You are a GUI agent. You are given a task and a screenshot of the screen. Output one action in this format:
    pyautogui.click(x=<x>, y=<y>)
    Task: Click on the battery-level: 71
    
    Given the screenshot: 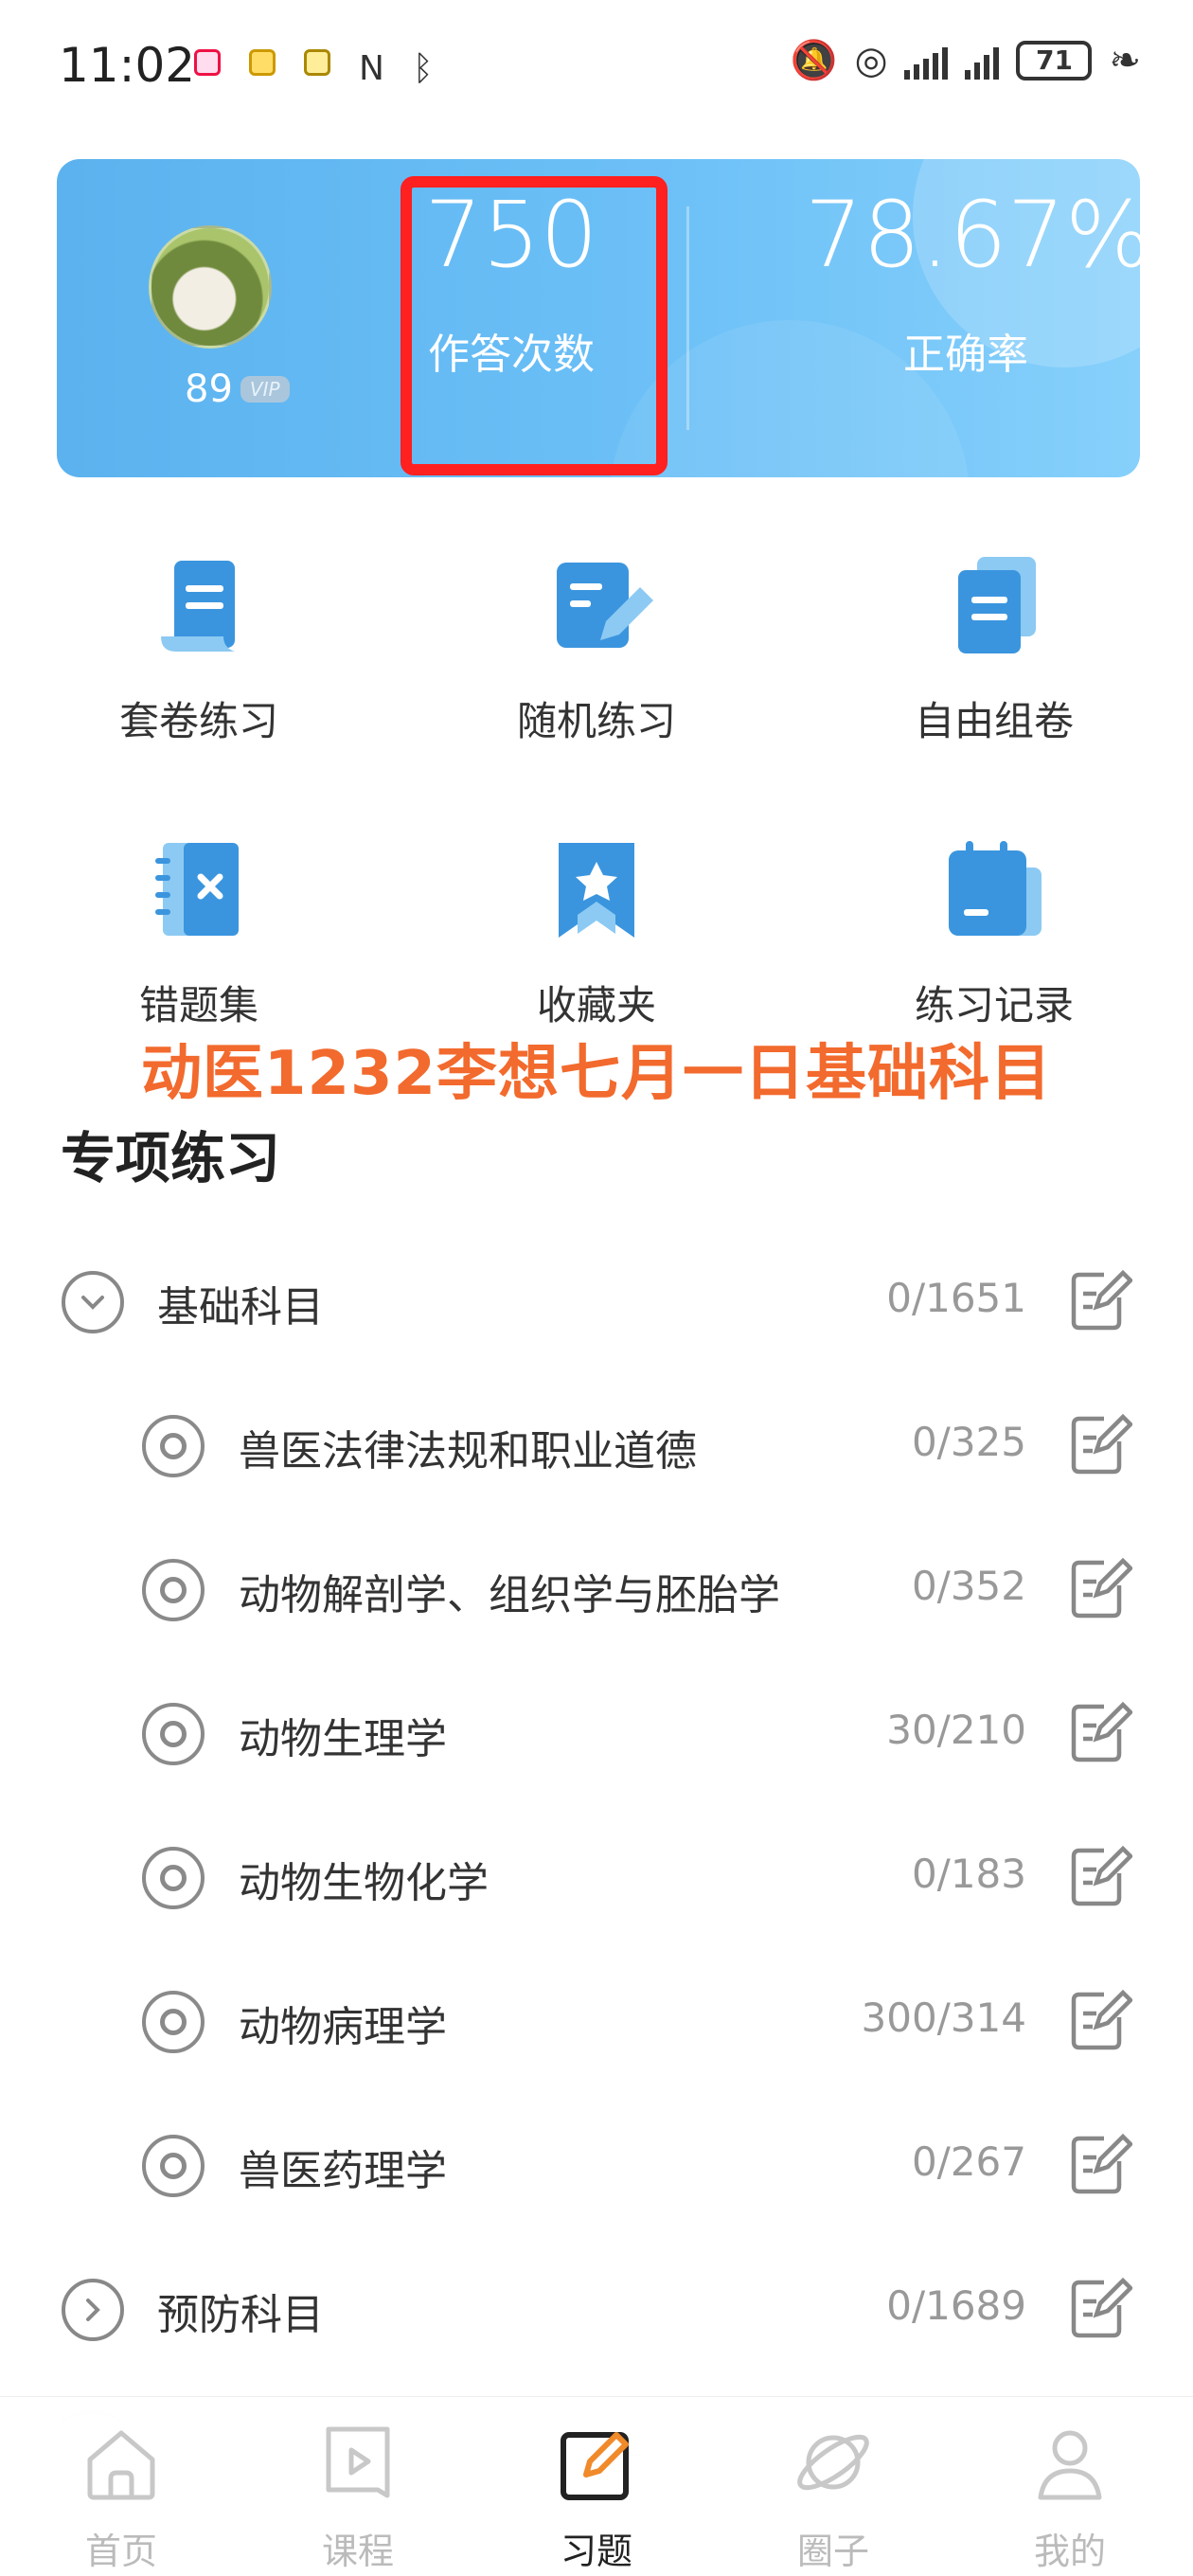 What is the action you would take?
    pyautogui.click(x=1054, y=60)
    